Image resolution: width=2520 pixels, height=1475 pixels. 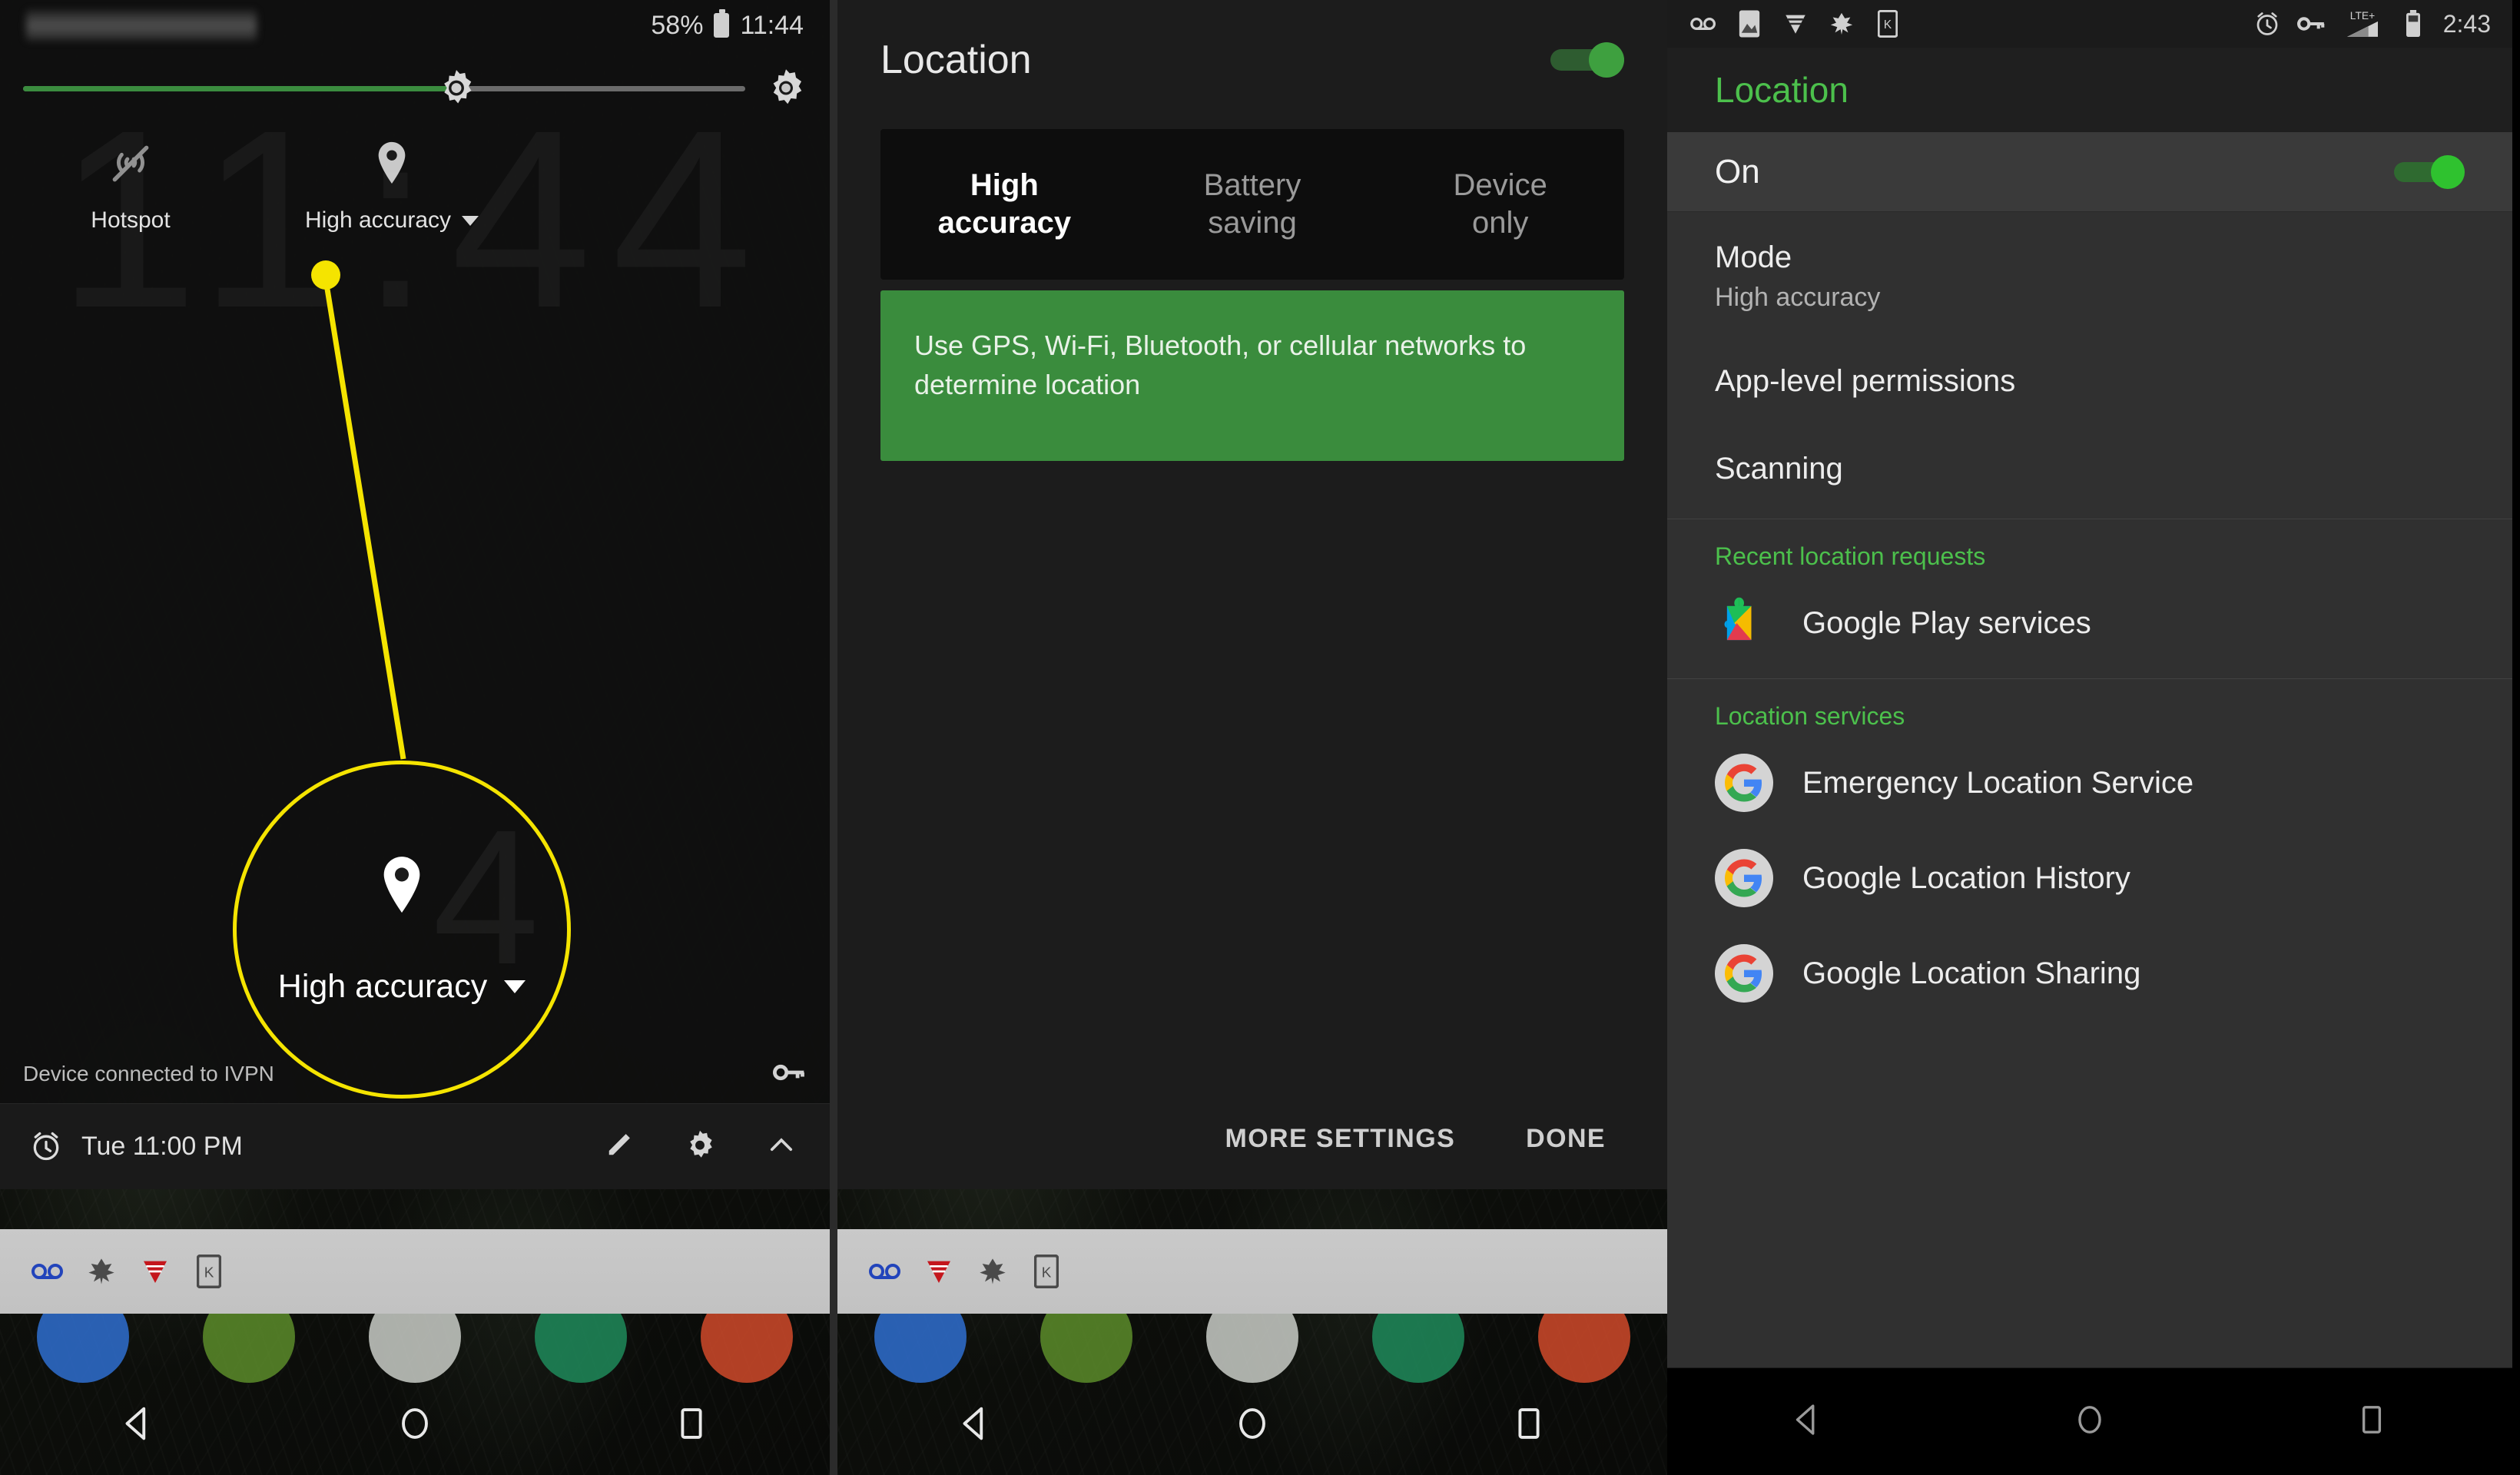 What do you see at coordinates (2090, 379) in the screenshot?
I see `pref-app-level-permissions: App-level permissions` at bounding box center [2090, 379].